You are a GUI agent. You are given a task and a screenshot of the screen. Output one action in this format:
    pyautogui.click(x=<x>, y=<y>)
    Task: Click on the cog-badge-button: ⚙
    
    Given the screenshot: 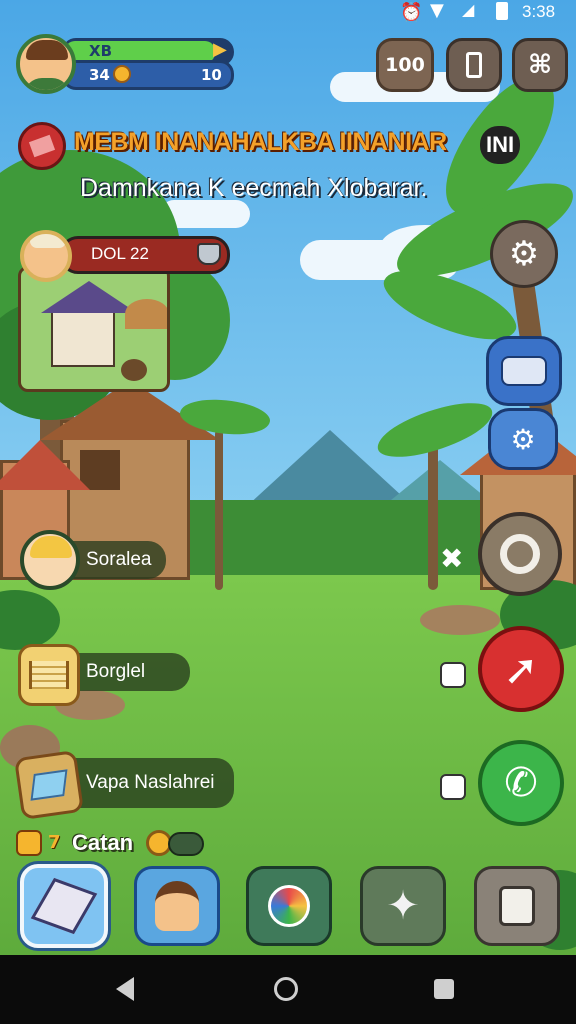 What is the action you would take?
    pyautogui.click(x=523, y=439)
    